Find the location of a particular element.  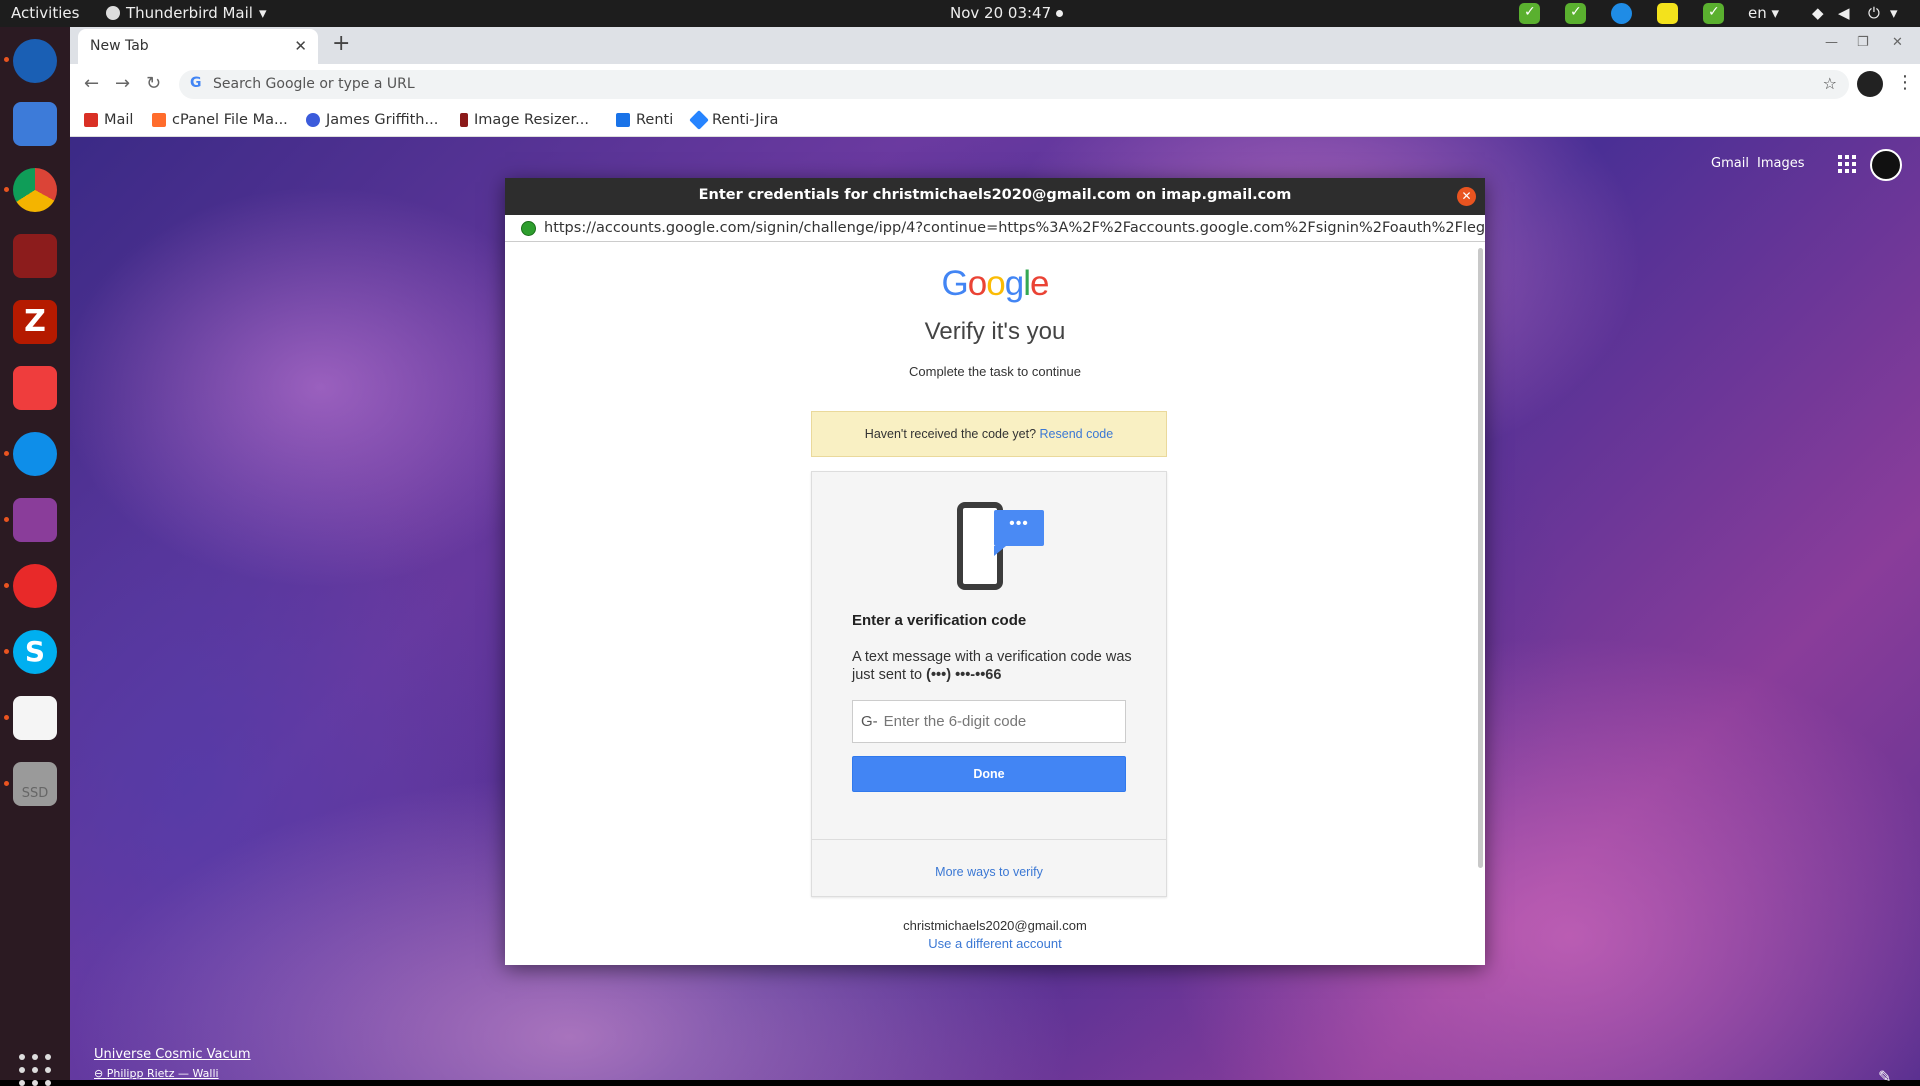

notification-dot-icon is located at coordinates (1060, 13).